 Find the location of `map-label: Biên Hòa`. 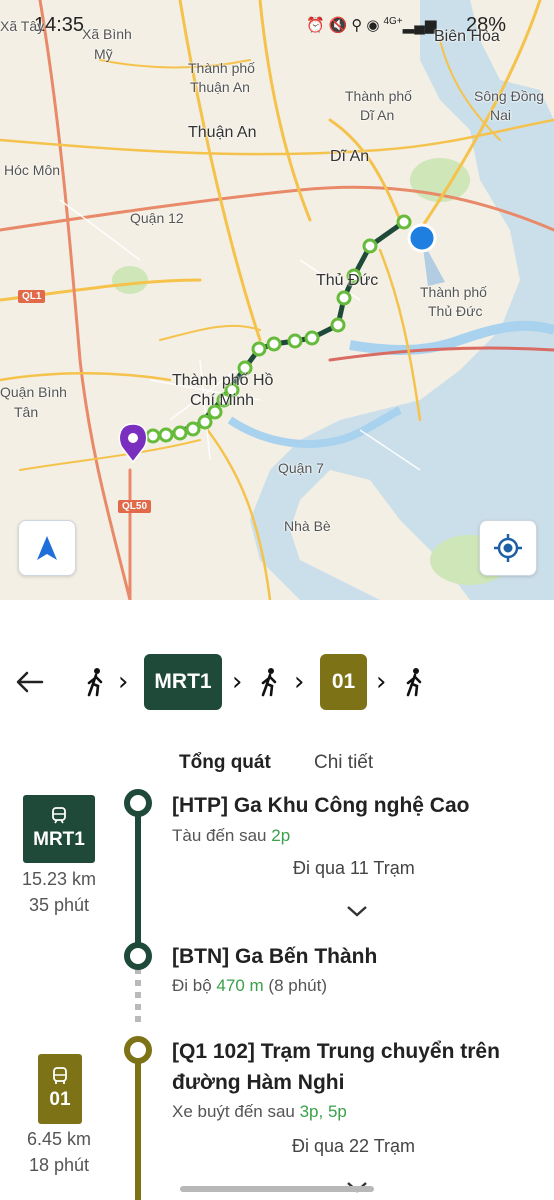

map-label: Biên Hòa is located at coordinates (467, 36).